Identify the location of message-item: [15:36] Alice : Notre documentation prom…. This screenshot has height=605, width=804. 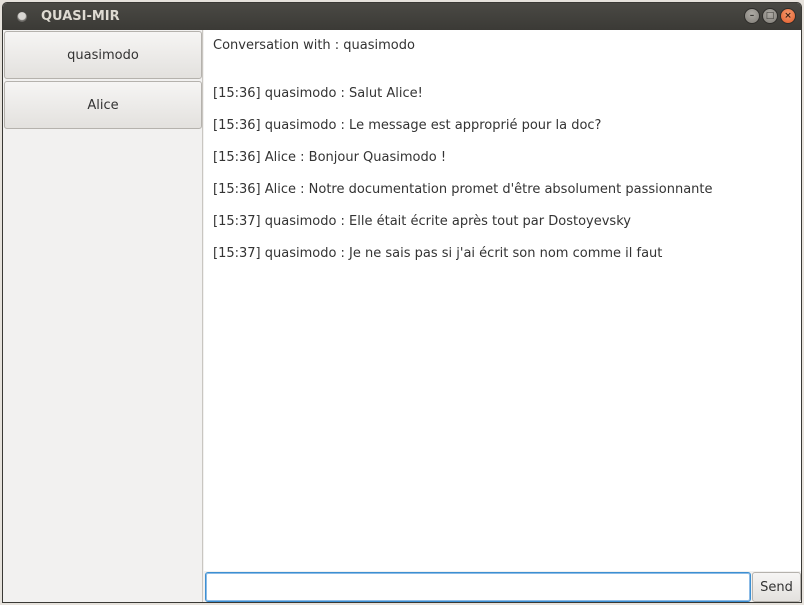
(463, 189).